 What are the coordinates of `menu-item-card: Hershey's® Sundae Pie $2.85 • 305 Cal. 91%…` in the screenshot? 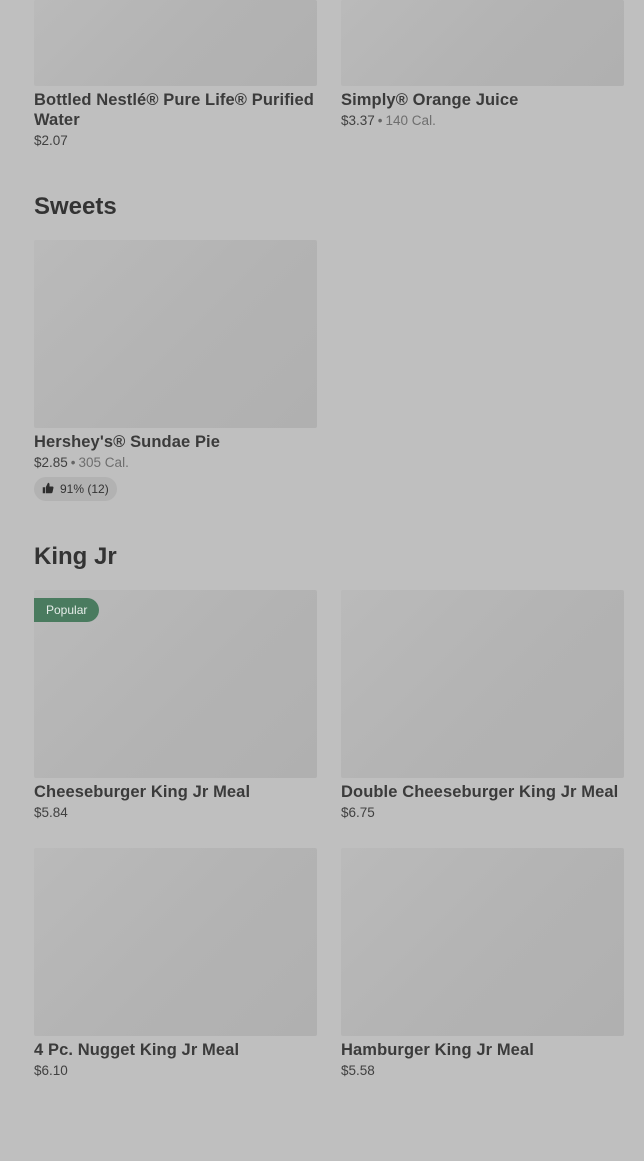 It's located at (175, 370).